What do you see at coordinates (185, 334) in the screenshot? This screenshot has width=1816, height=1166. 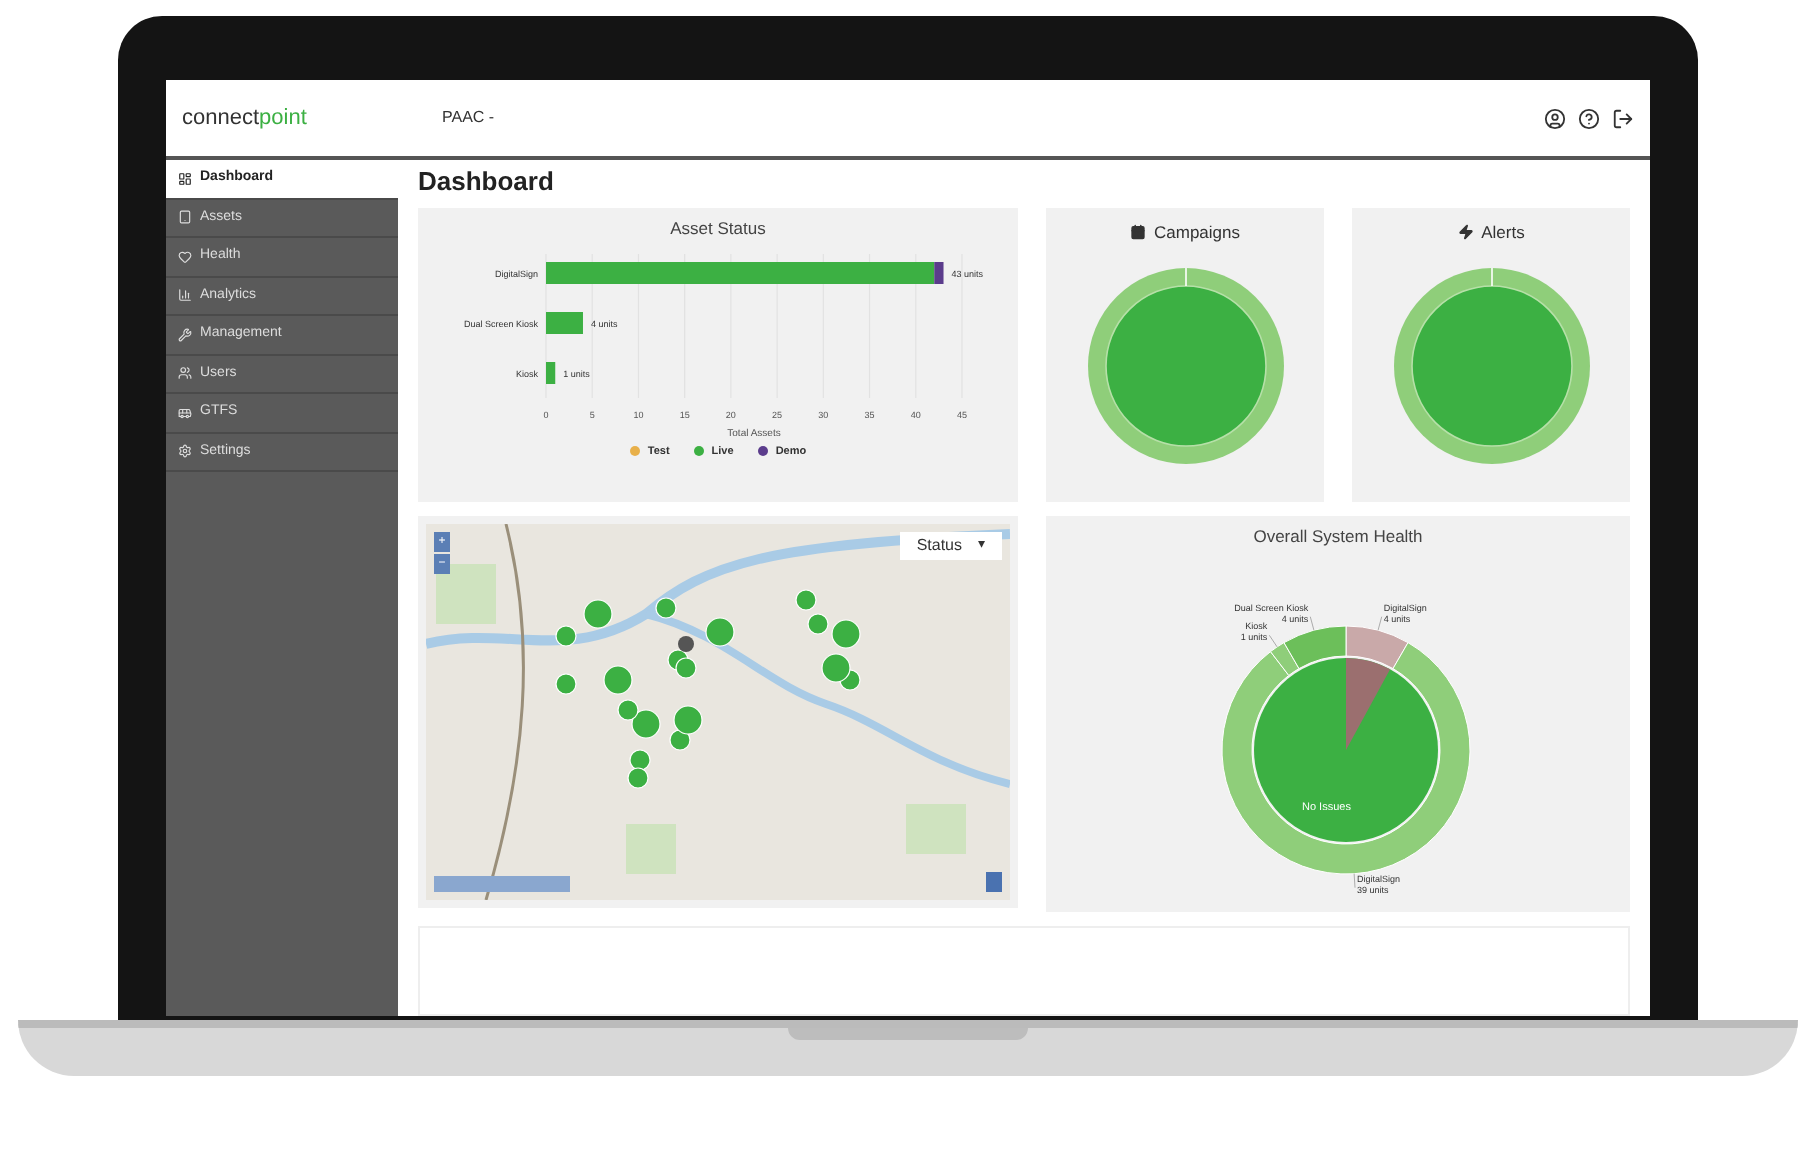 I see `wrench-icon` at bounding box center [185, 334].